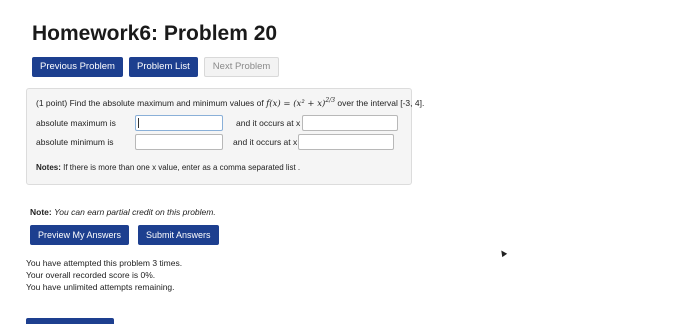 Image resolution: width=700 pixels, height=324 pixels. I want to click on max-x-input, so click(350, 123).